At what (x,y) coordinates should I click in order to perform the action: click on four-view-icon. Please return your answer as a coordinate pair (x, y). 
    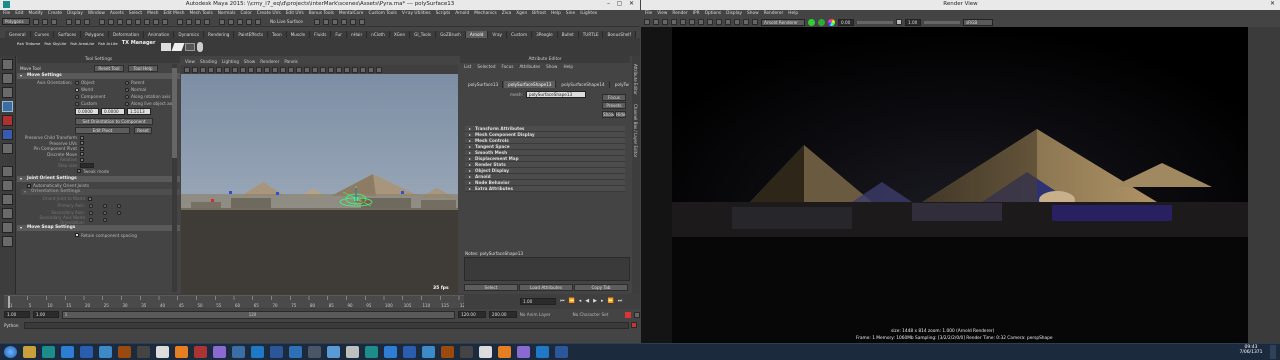
    Looking at the image, I should click on (7, 185).